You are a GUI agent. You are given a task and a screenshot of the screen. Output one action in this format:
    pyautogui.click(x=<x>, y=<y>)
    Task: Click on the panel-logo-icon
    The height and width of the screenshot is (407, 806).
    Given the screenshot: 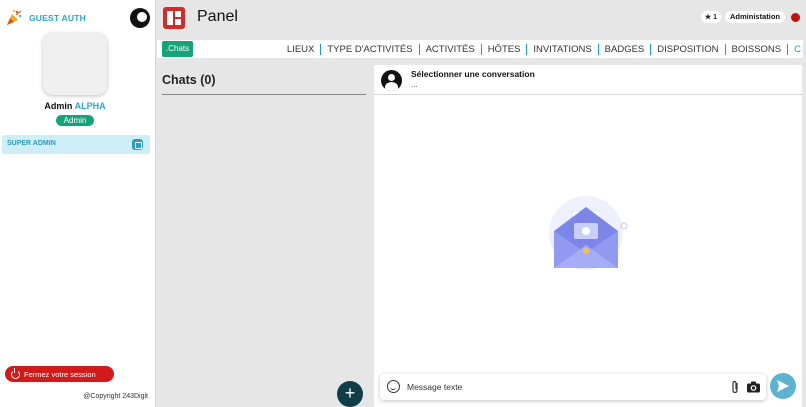 What is the action you would take?
    pyautogui.click(x=174, y=18)
    